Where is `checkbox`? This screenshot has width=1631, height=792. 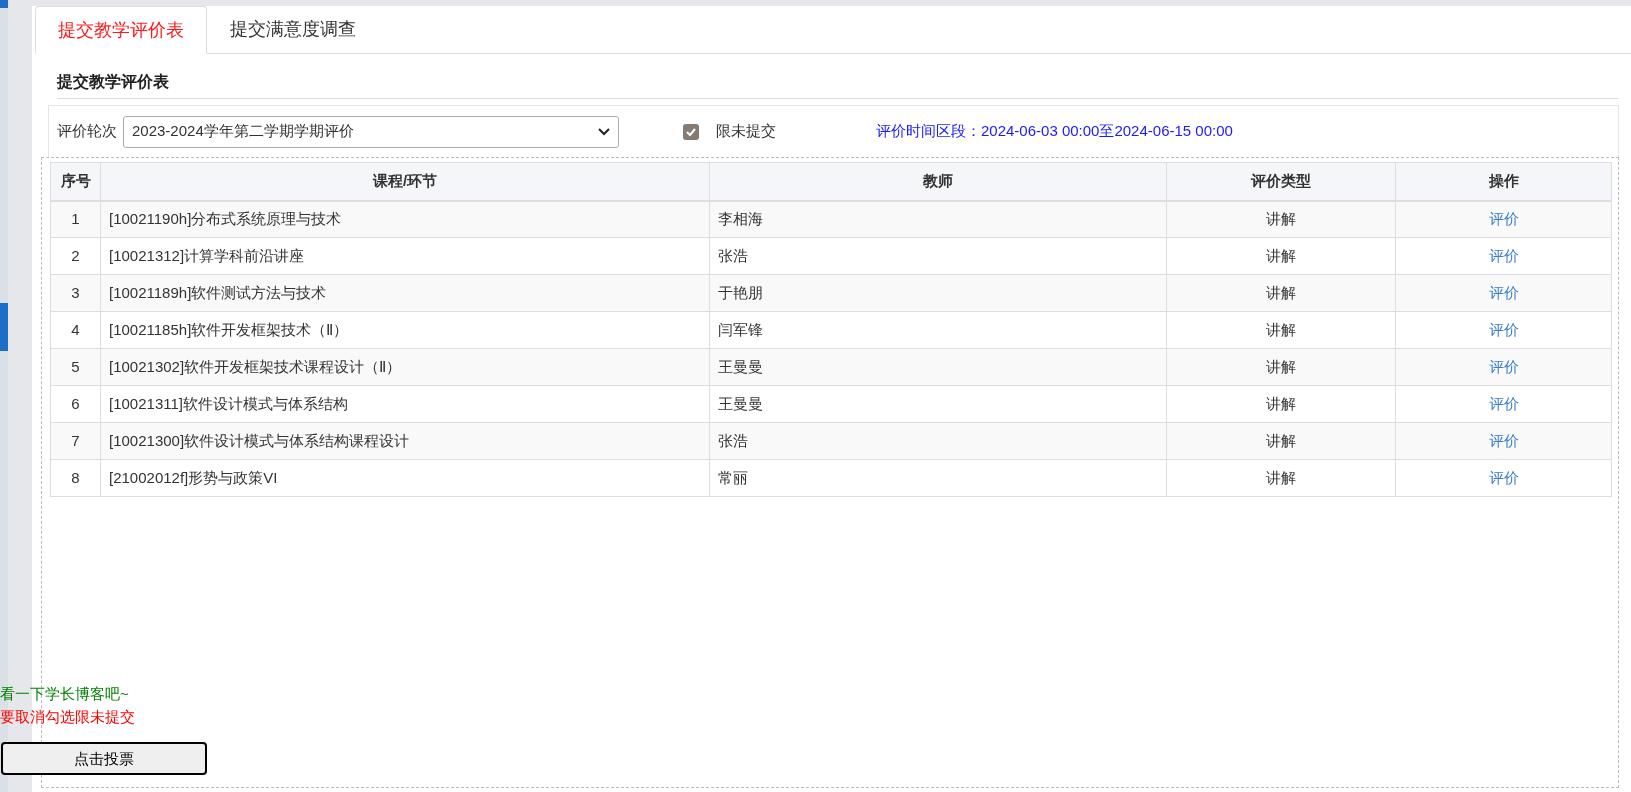
checkbox is located at coordinates (691, 131).